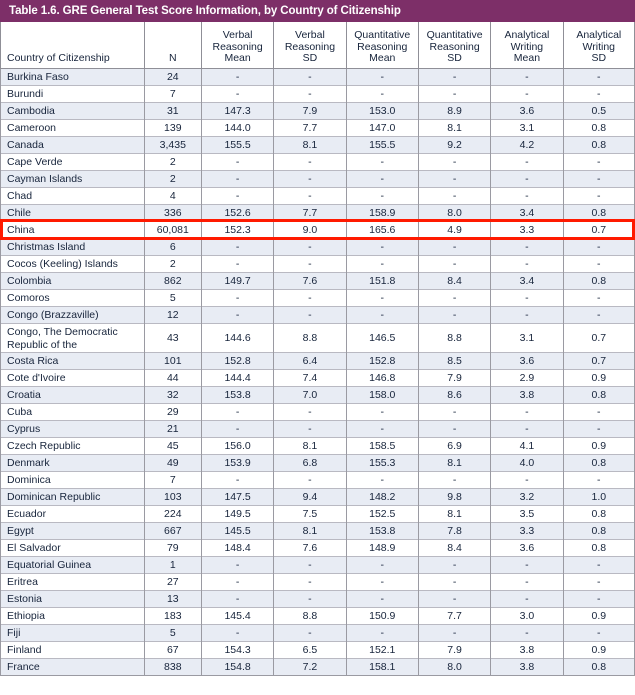 The height and width of the screenshot is (695, 635). Describe the element at coordinates (317, 280) in the screenshot. I see `table-row: Colombia 862 149.7 7.6 151.8 8.4 3.4 0.8` at that location.